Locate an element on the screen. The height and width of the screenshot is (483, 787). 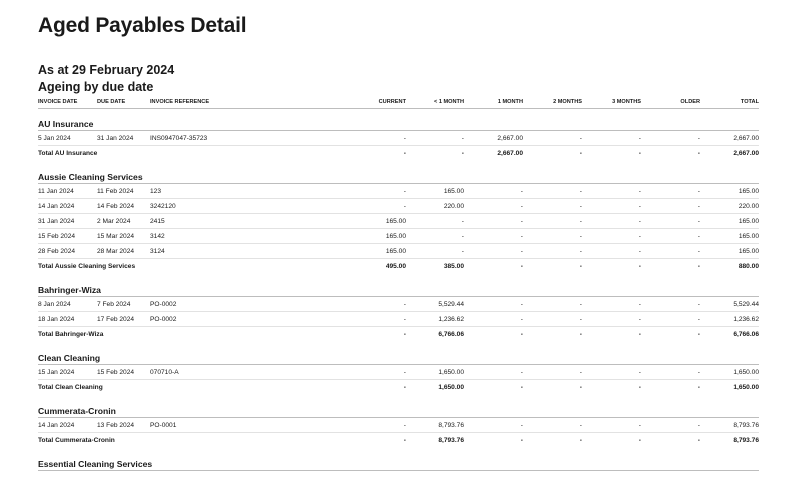
invoice-date: 18 Jan 2024 is located at coordinates (67, 319).